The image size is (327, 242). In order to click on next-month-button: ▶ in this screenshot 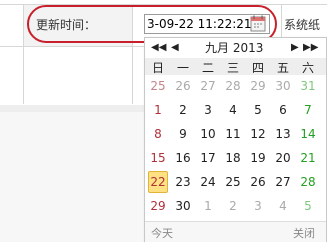, I will do `click(295, 48)`.